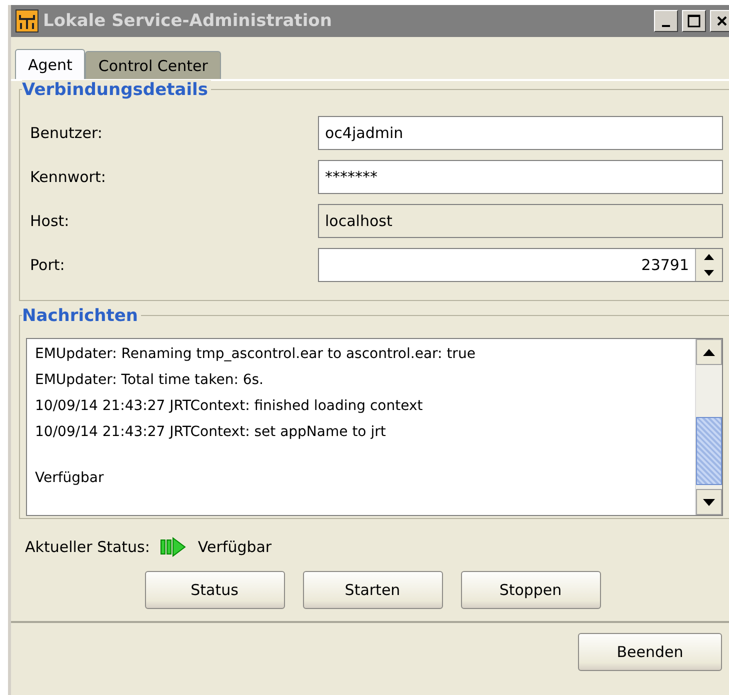  What do you see at coordinates (520, 265) in the screenshot?
I see `port-spinner: 23791` at bounding box center [520, 265].